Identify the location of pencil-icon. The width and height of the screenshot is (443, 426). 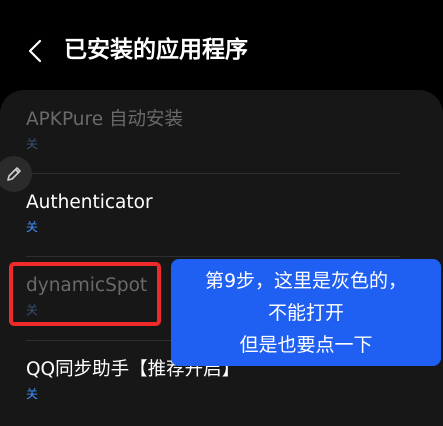
(14, 174).